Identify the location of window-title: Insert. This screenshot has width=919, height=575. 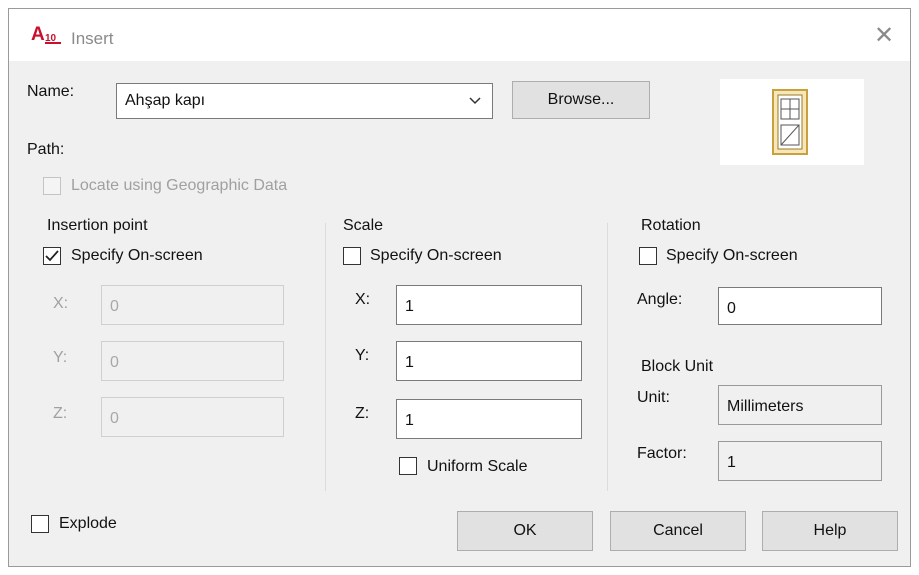
(92, 38).